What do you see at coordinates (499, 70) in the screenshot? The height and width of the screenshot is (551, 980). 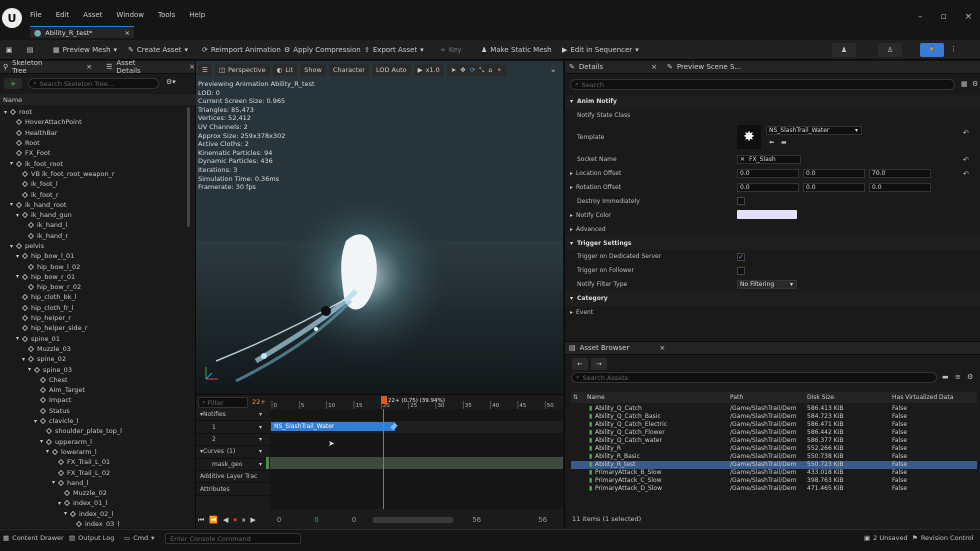 I see `snap-icon: ⚬` at bounding box center [499, 70].